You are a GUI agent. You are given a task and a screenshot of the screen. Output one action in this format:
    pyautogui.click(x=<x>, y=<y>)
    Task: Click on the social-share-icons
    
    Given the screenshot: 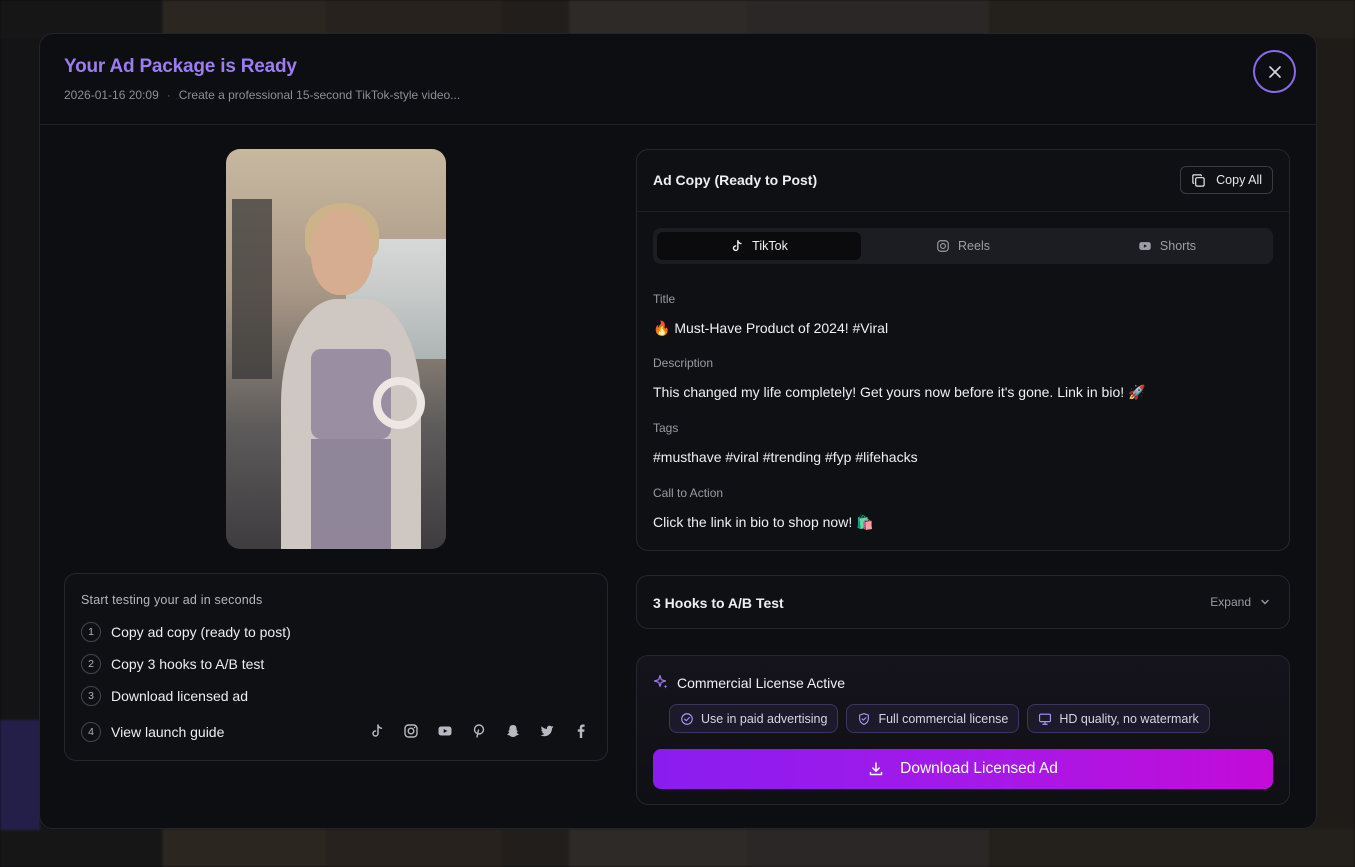 What is the action you would take?
    pyautogui.click(x=479, y=731)
    